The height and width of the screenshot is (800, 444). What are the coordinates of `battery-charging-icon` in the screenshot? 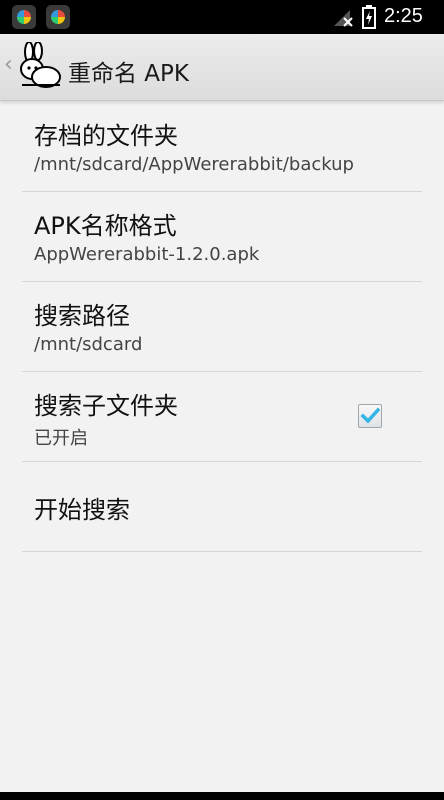 It's located at (369, 17).